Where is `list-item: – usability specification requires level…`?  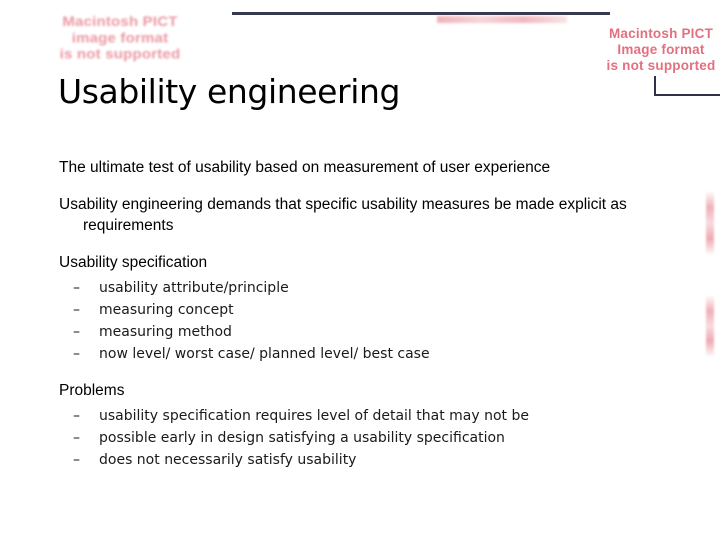 list-item: – usability specification requires level… is located at coordinates (369, 416).